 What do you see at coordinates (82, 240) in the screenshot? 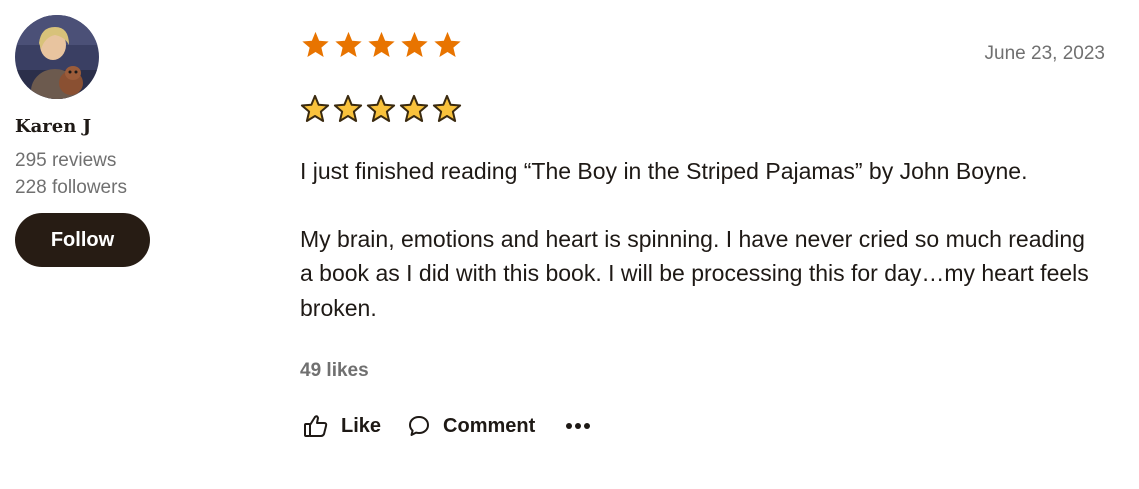
I see `follow-button: Follow` at bounding box center [82, 240].